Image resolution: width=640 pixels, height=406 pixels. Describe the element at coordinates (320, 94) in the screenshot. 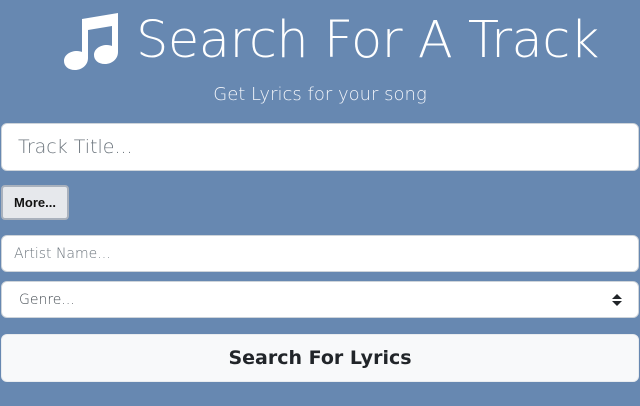

I see `page-subtitle: Get Lyrics for your song` at that location.